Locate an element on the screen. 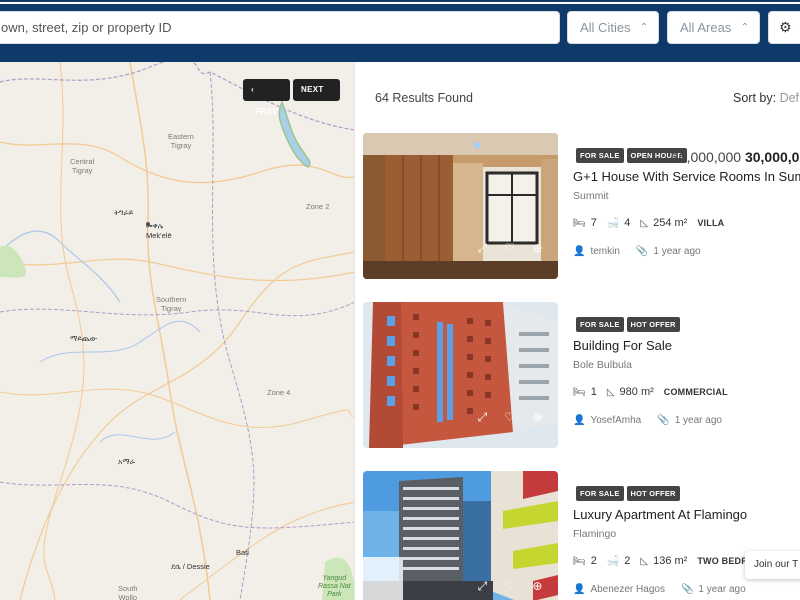 The width and height of the screenshot is (800, 600). listing-location: Flamingo is located at coordinates (595, 534).